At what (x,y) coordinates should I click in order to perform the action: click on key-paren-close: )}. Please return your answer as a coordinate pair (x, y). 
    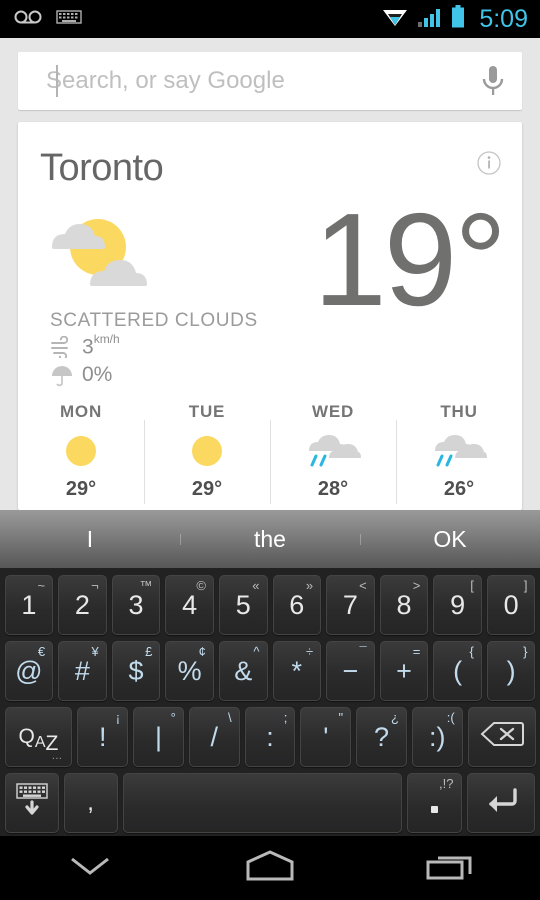
    Looking at the image, I should click on (511, 671).